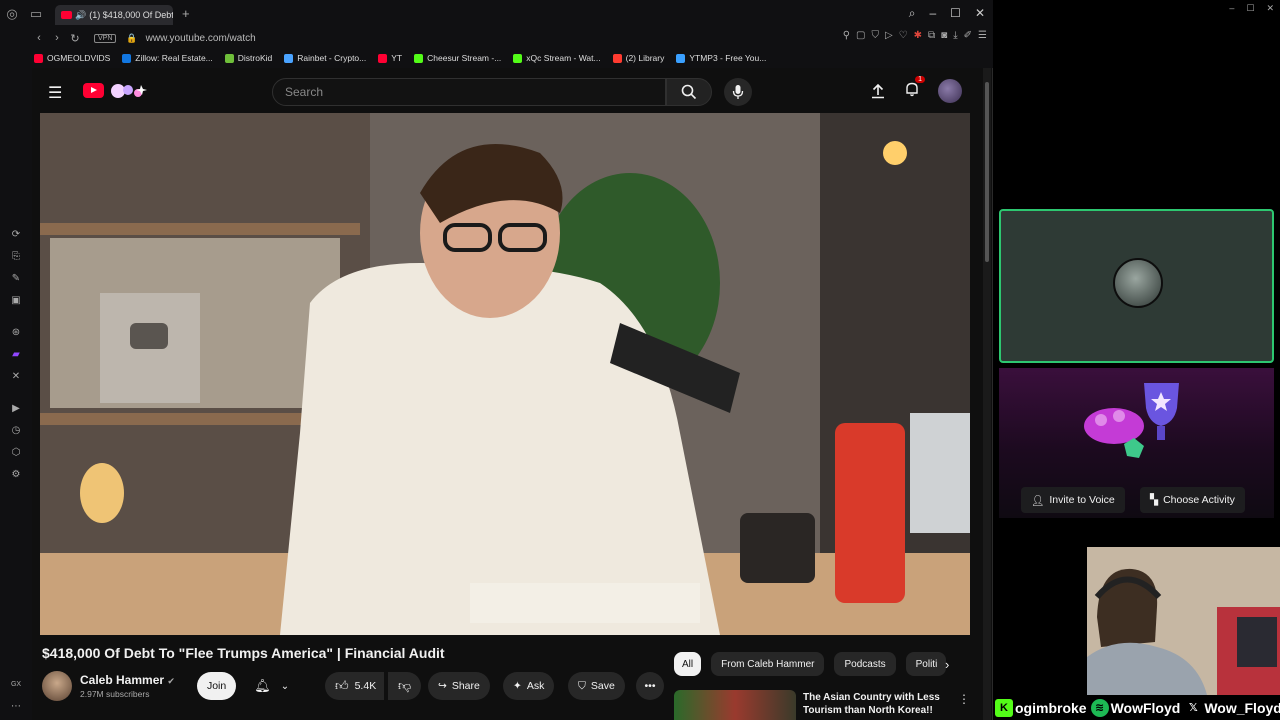  I want to click on tab-manager-icon: ▭, so click(36, 14).